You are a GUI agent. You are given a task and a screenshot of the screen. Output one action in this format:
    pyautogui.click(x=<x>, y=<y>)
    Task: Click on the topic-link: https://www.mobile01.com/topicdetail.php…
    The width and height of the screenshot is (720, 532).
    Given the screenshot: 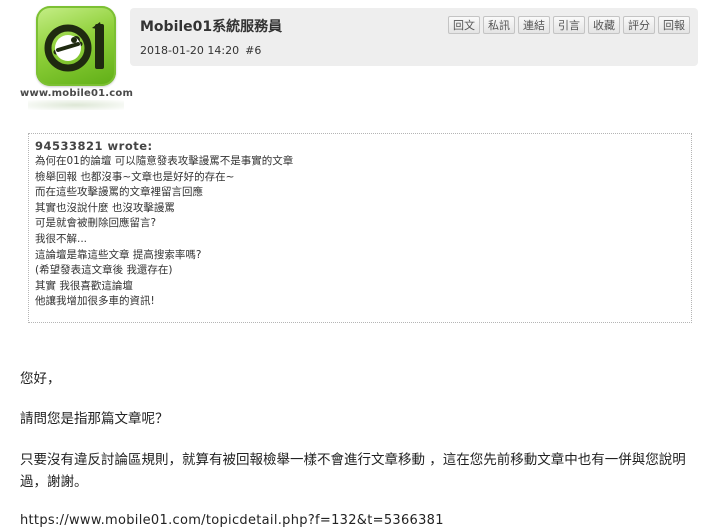 What is the action you would take?
    pyautogui.click(x=232, y=520)
    